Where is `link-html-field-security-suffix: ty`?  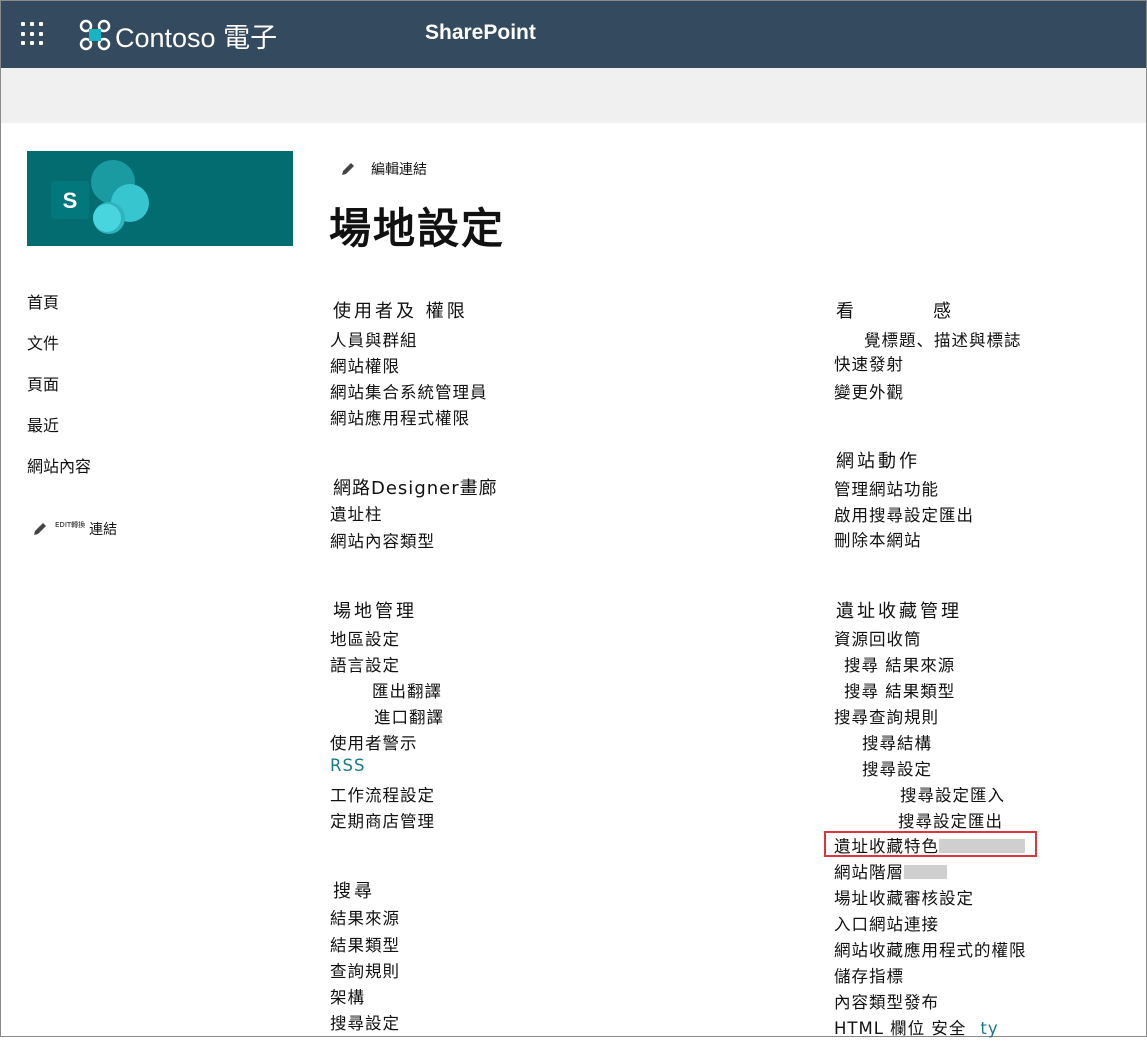 link-html-field-security-suffix: ty is located at coordinates (989, 1028).